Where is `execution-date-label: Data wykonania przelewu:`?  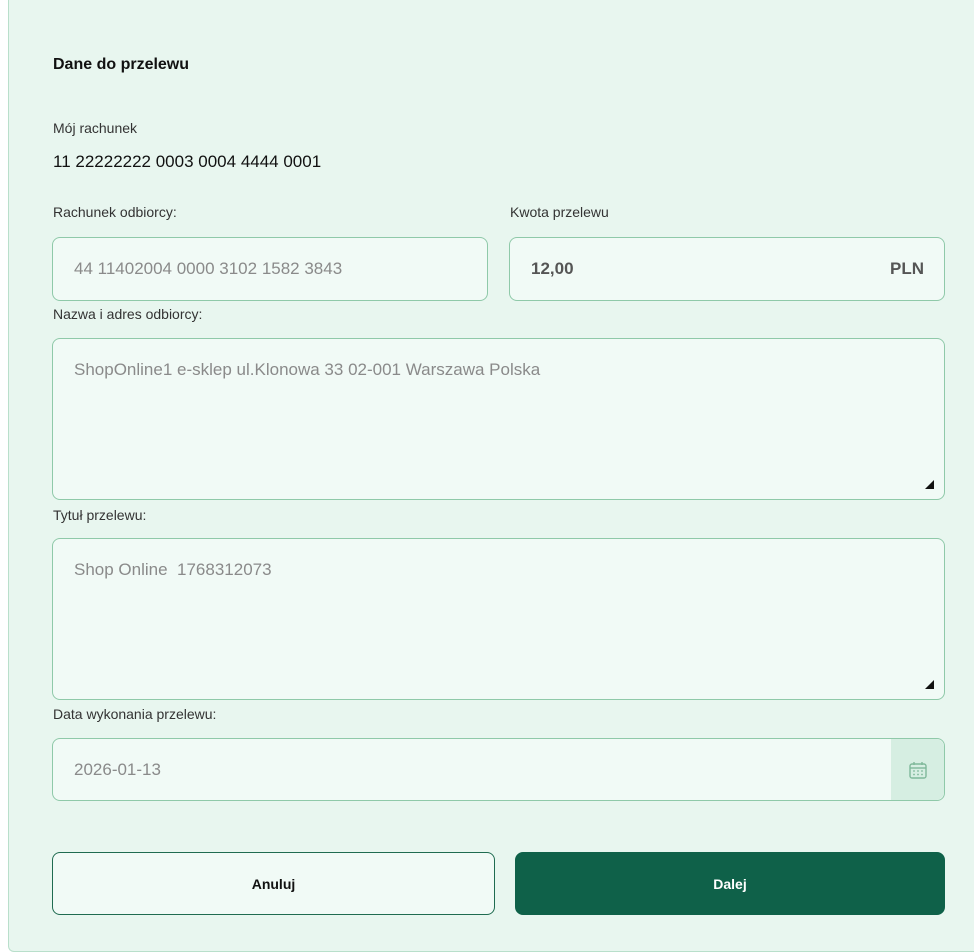
execution-date-label: Data wykonania przelewu: is located at coordinates (135, 714).